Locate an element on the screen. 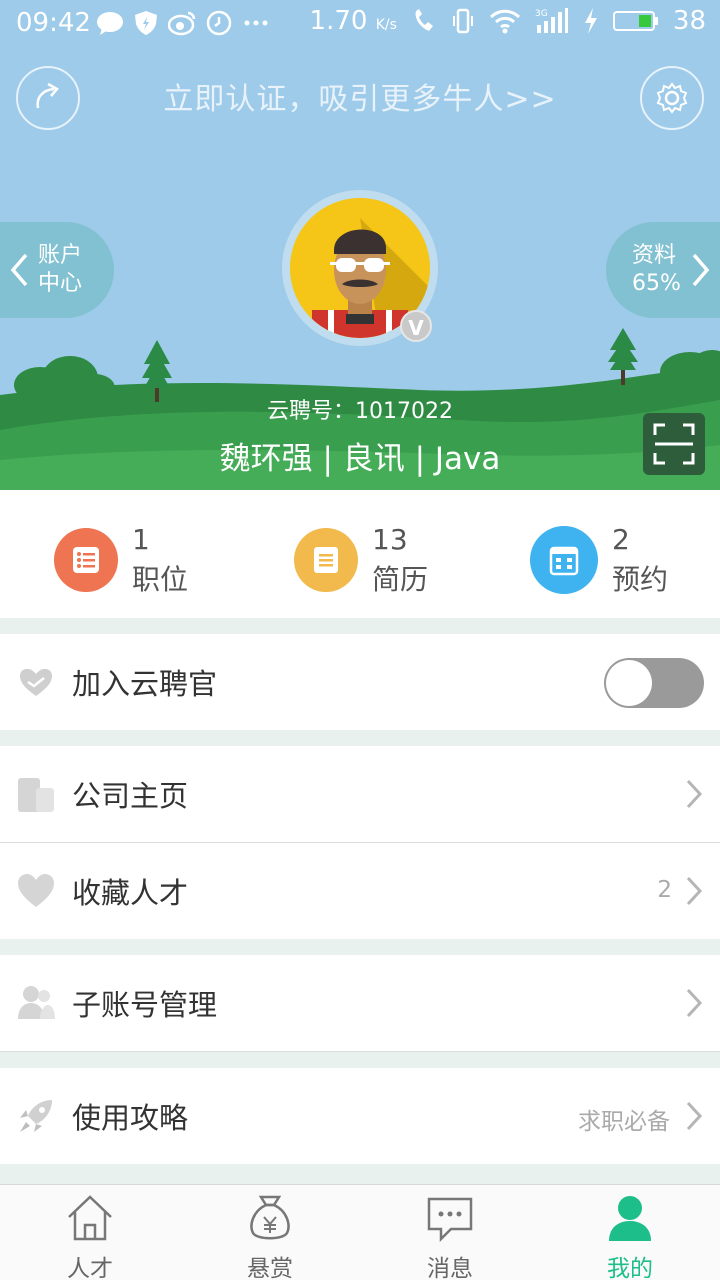  house-icon is located at coordinates (90, 1218).